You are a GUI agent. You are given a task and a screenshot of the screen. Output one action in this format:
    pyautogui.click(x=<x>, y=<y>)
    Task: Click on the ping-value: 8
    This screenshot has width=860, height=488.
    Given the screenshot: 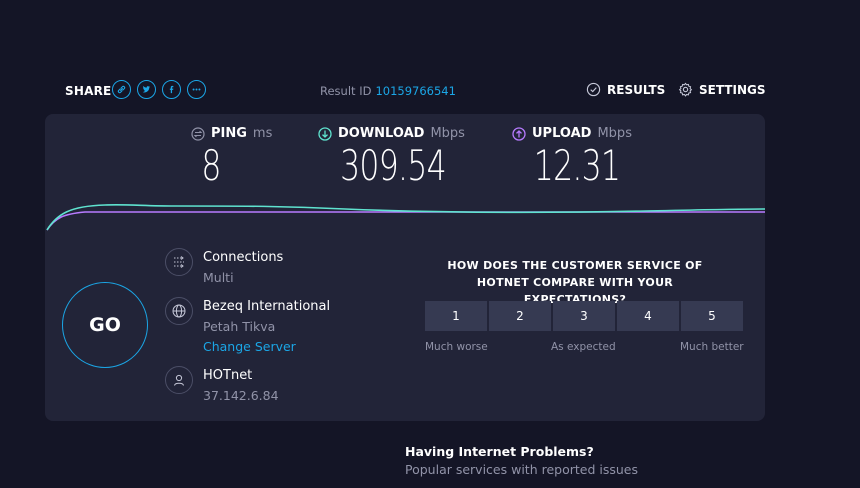 What is the action you would take?
    pyautogui.click(x=211, y=165)
    